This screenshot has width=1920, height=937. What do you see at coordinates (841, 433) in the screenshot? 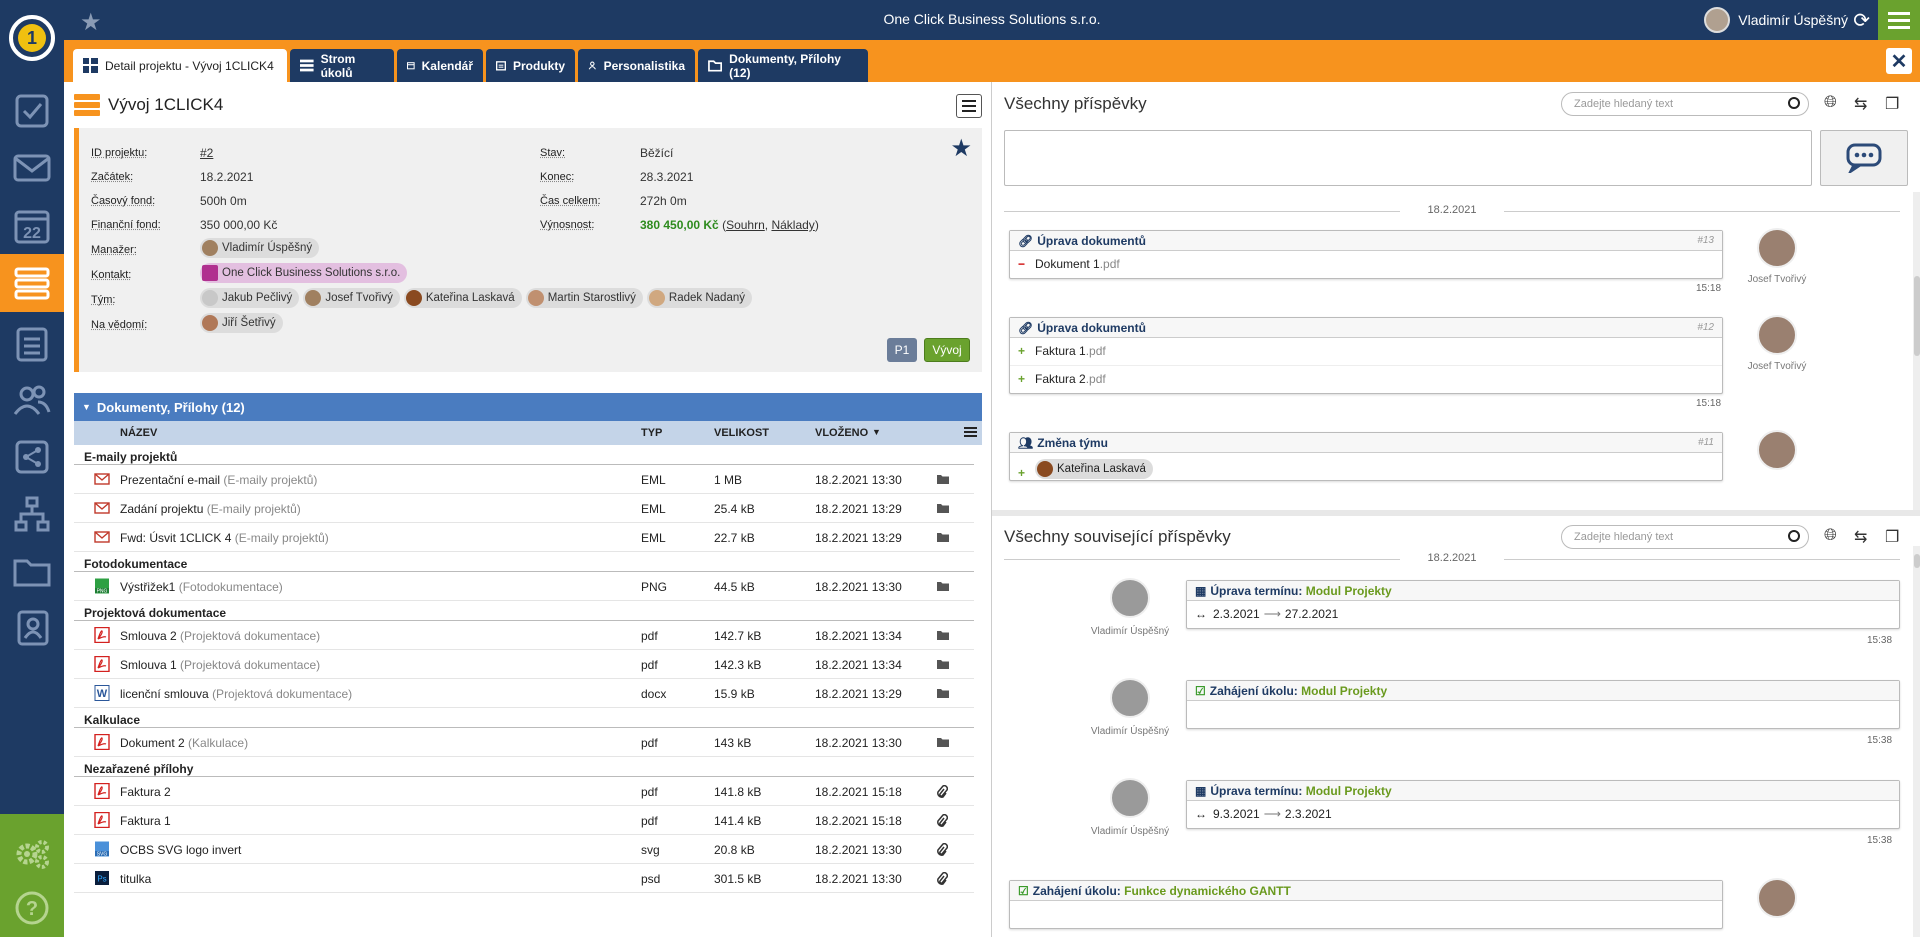
I see `col-date: VLOŽENO` at bounding box center [841, 433].